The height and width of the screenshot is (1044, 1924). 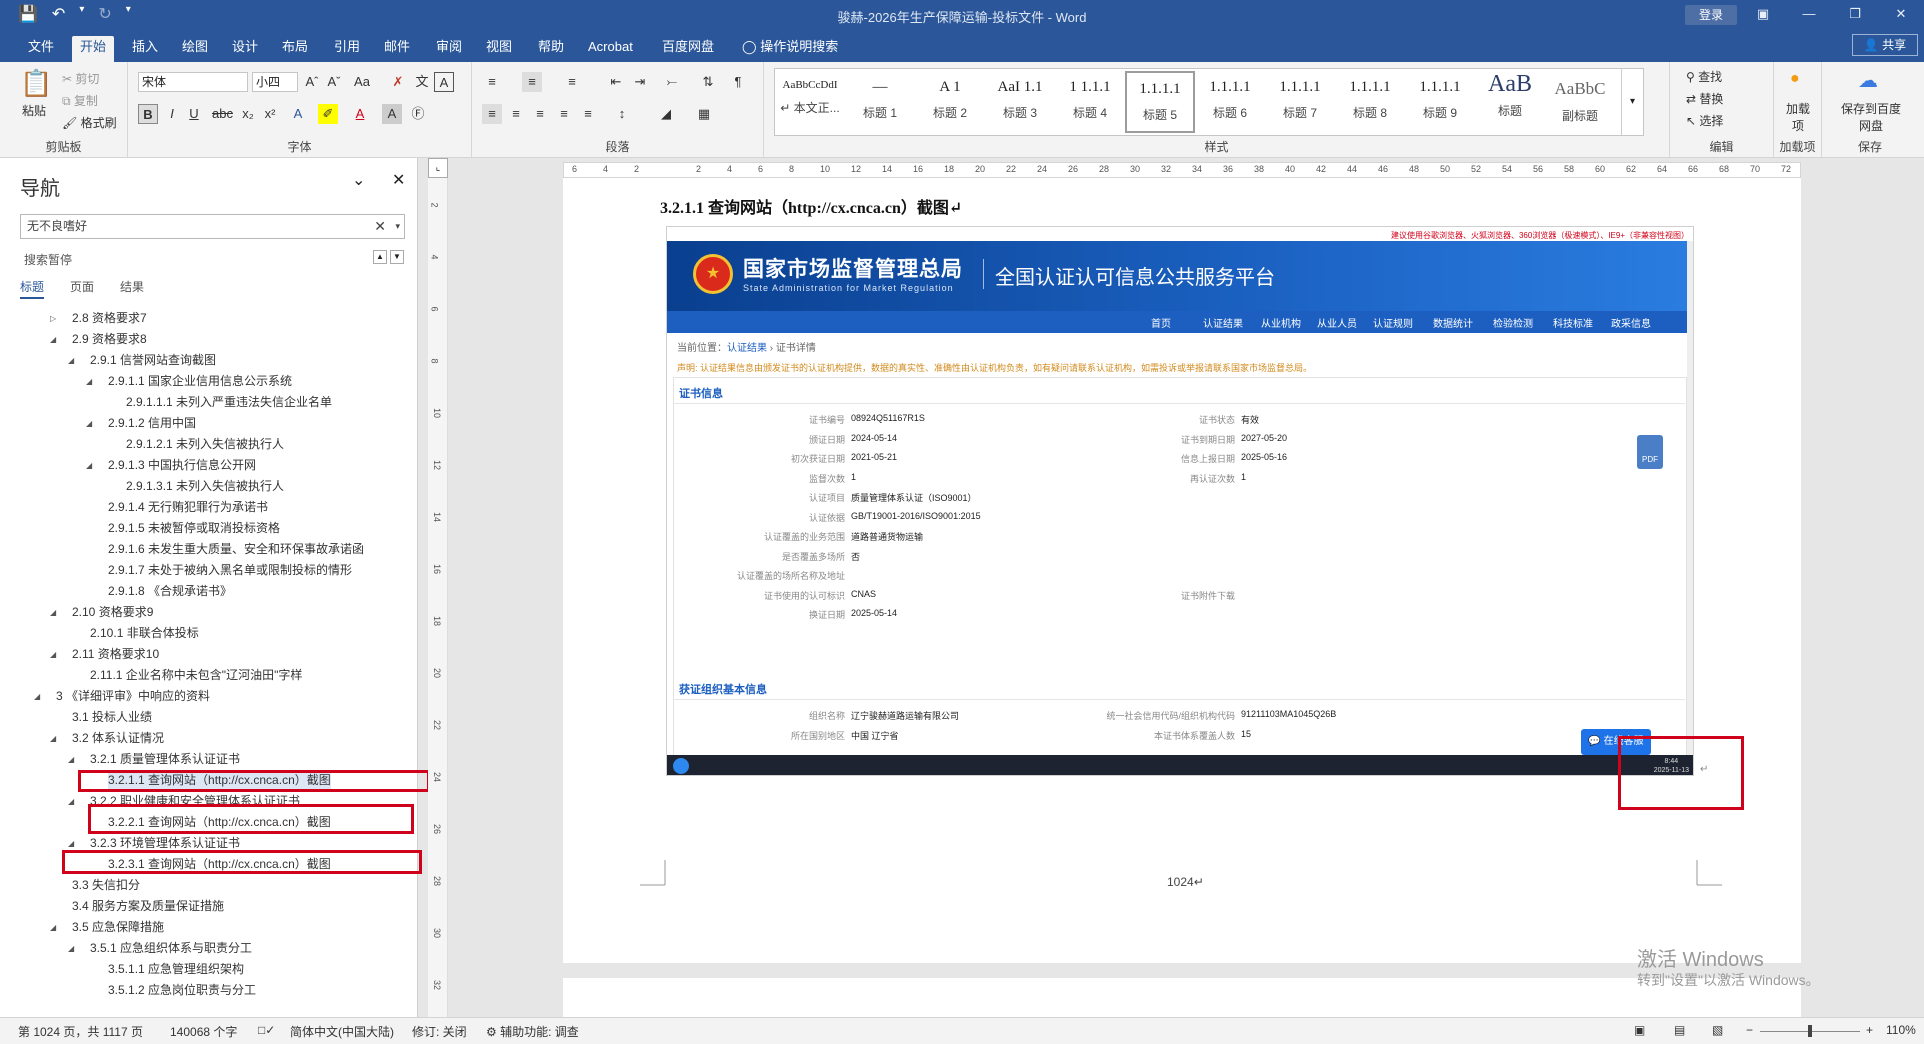 What do you see at coordinates (588, 114) in the screenshot?
I see `distributed-icon: ≡` at bounding box center [588, 114].